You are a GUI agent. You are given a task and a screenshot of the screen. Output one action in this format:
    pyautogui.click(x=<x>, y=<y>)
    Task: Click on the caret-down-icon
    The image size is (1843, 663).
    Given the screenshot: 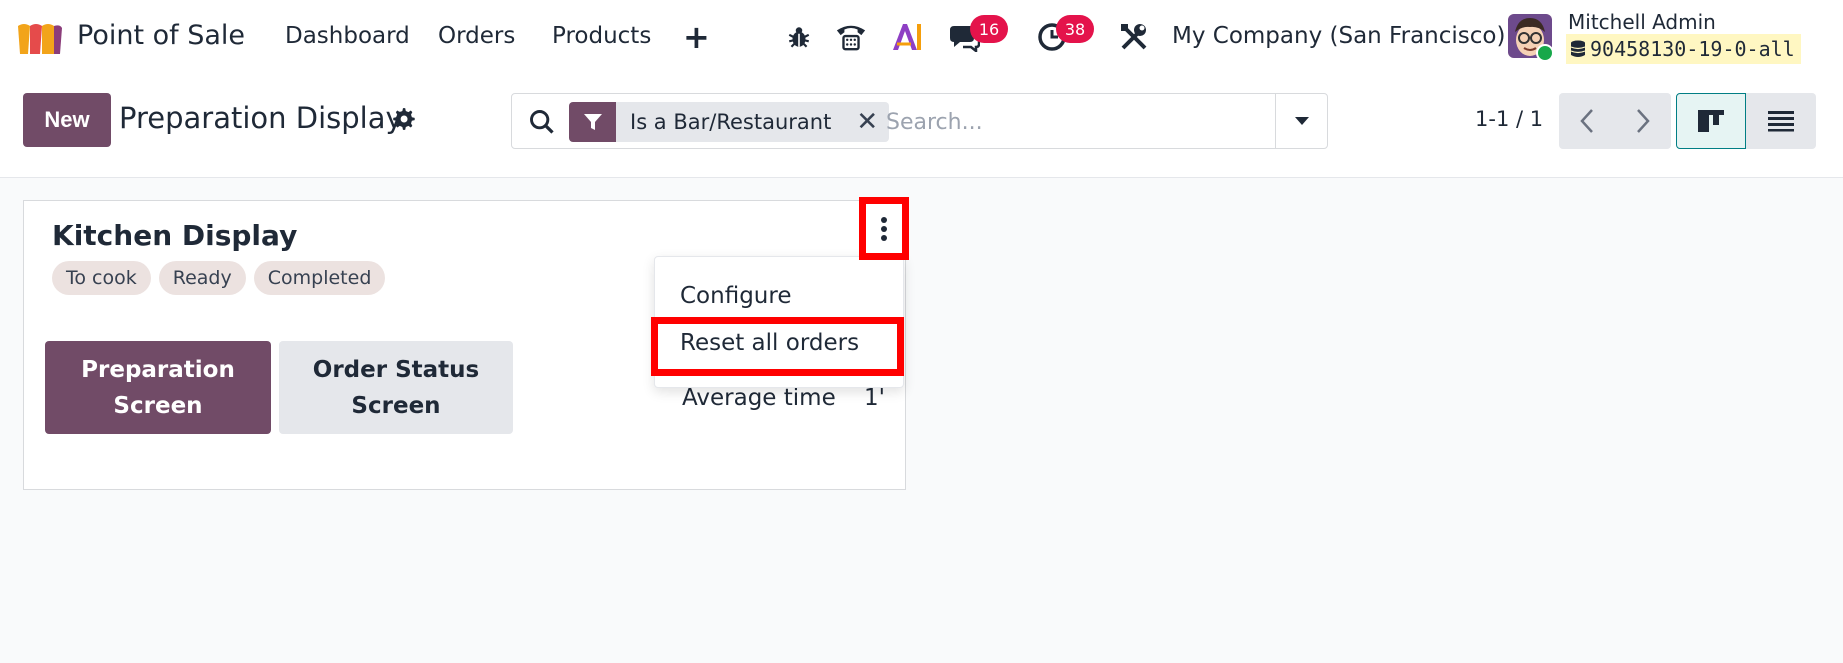 What is the action you would take?
    pyautogui.click(x=1301, y=121)
    